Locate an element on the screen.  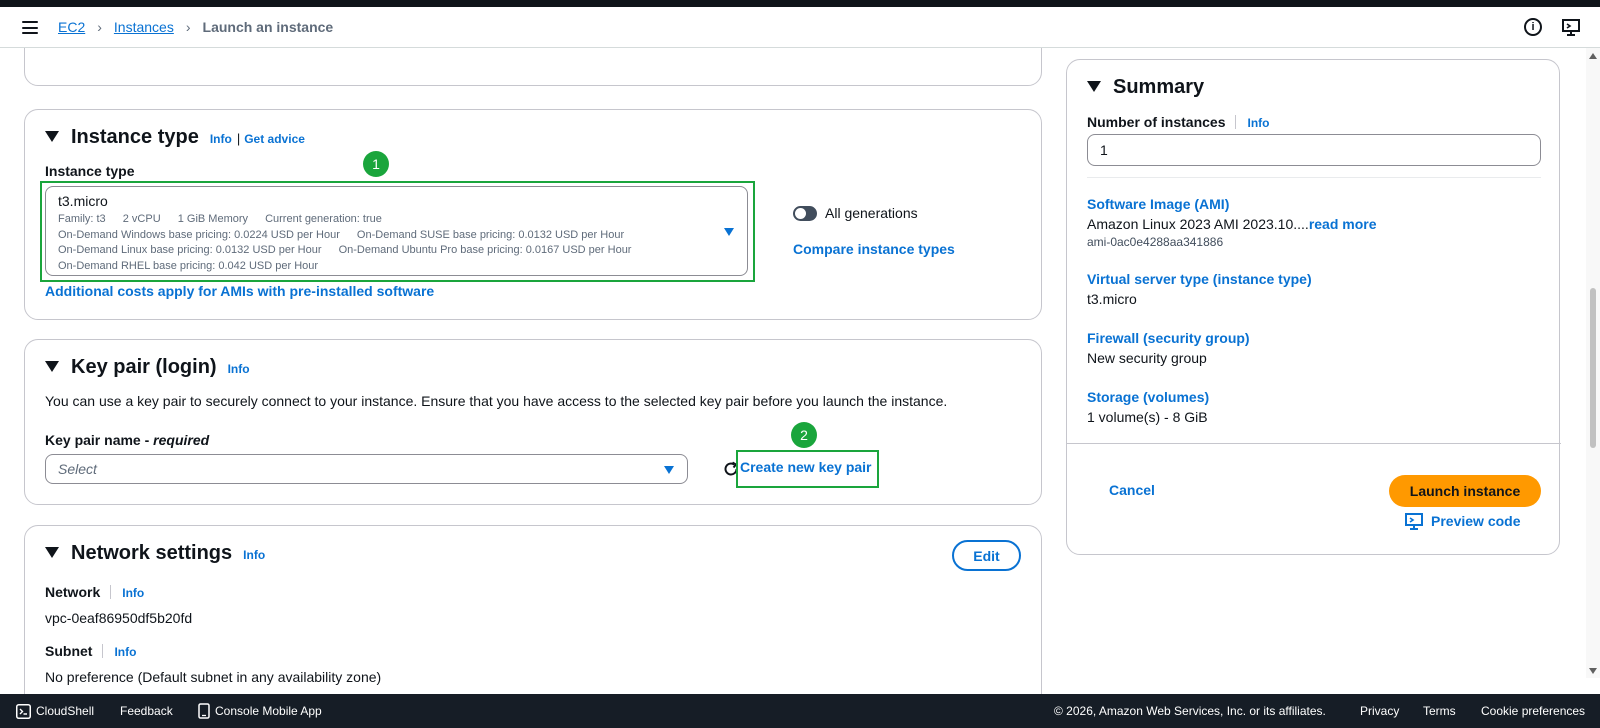
read-more-link: read more is located at coordinates (1343, 224).